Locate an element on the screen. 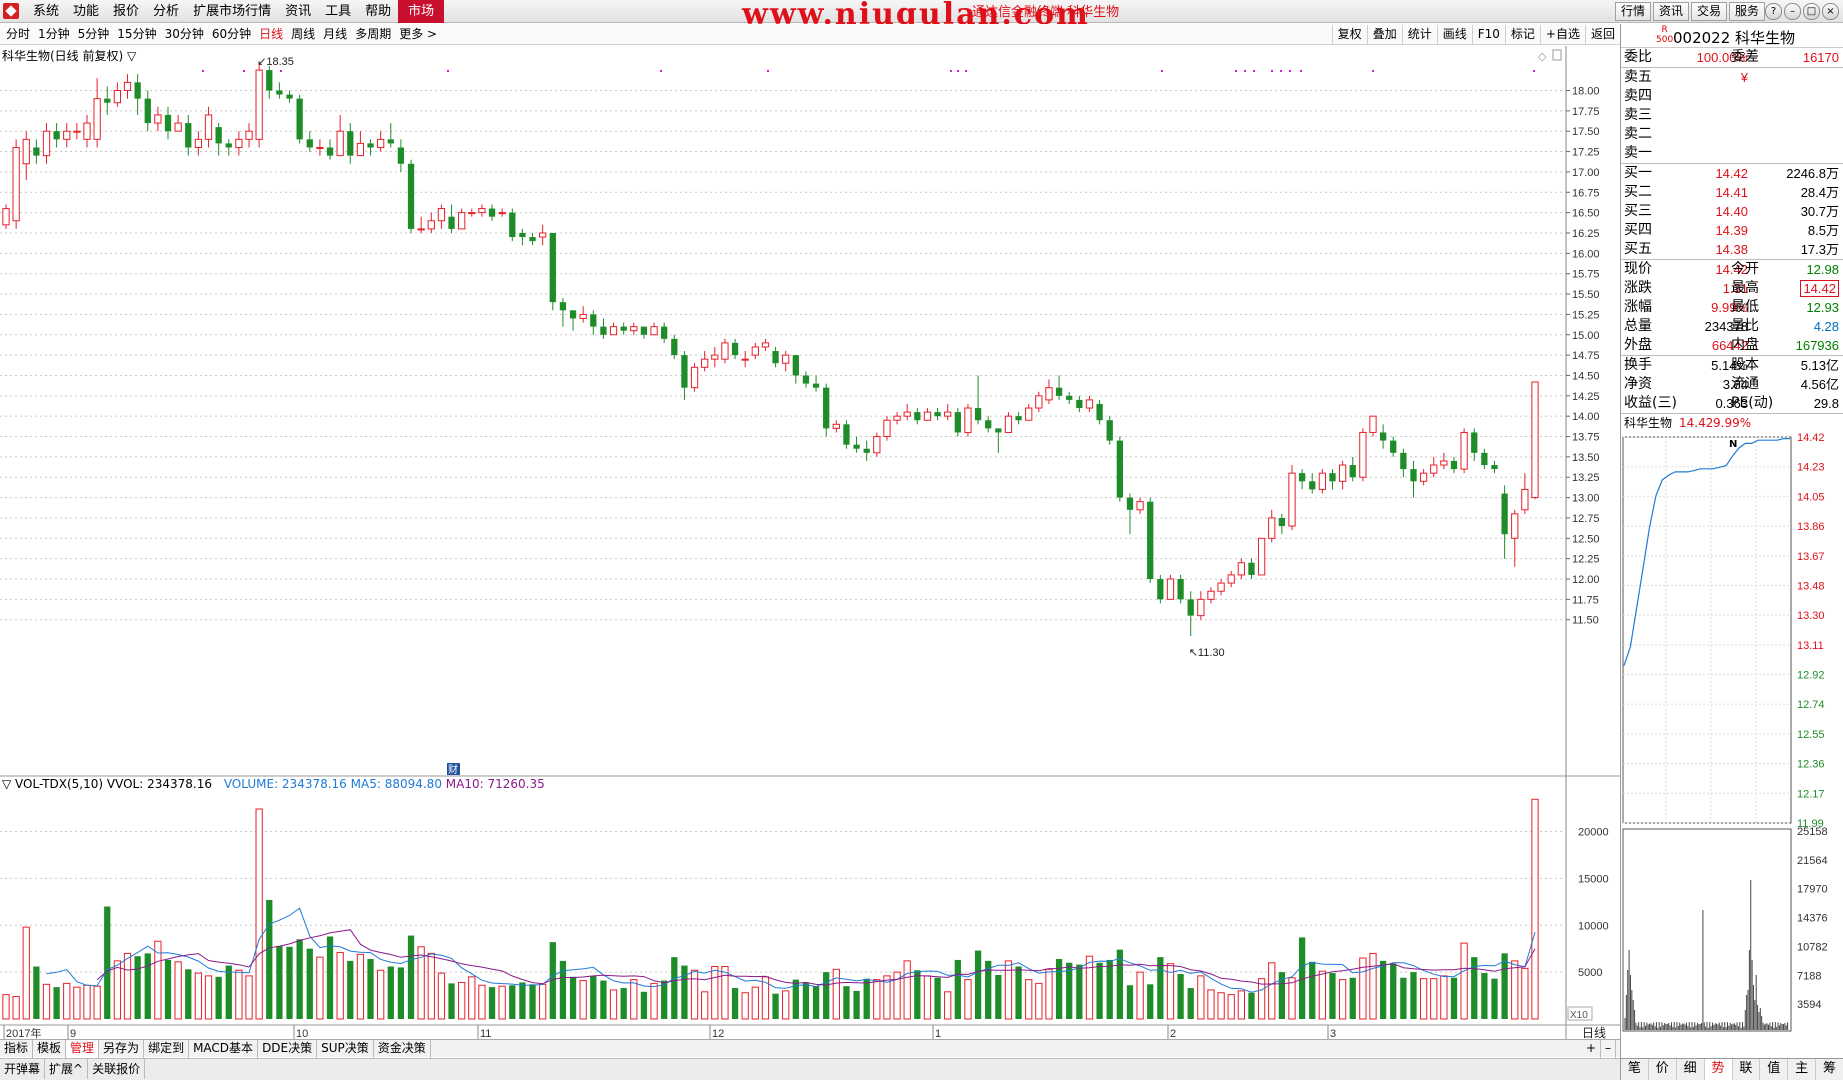 The width and height of the screenshot is (1843, 1080). period-tab-6: 日线 is located at coordinates (271, 34).